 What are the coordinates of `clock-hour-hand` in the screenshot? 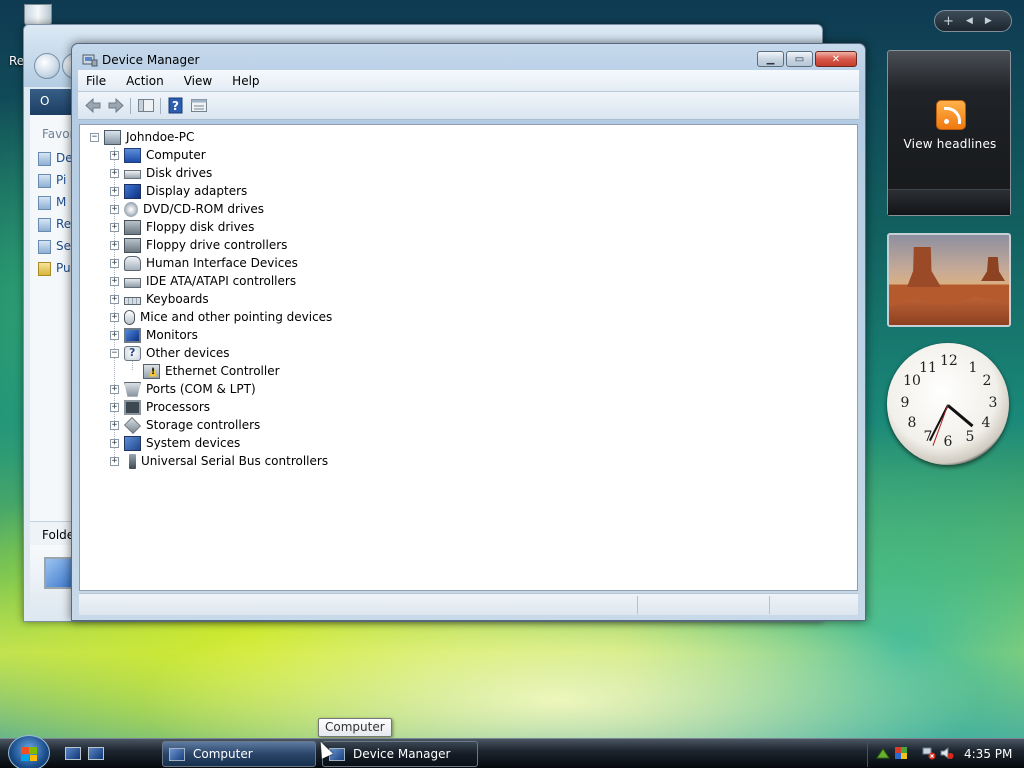 It's located at (960, 416).